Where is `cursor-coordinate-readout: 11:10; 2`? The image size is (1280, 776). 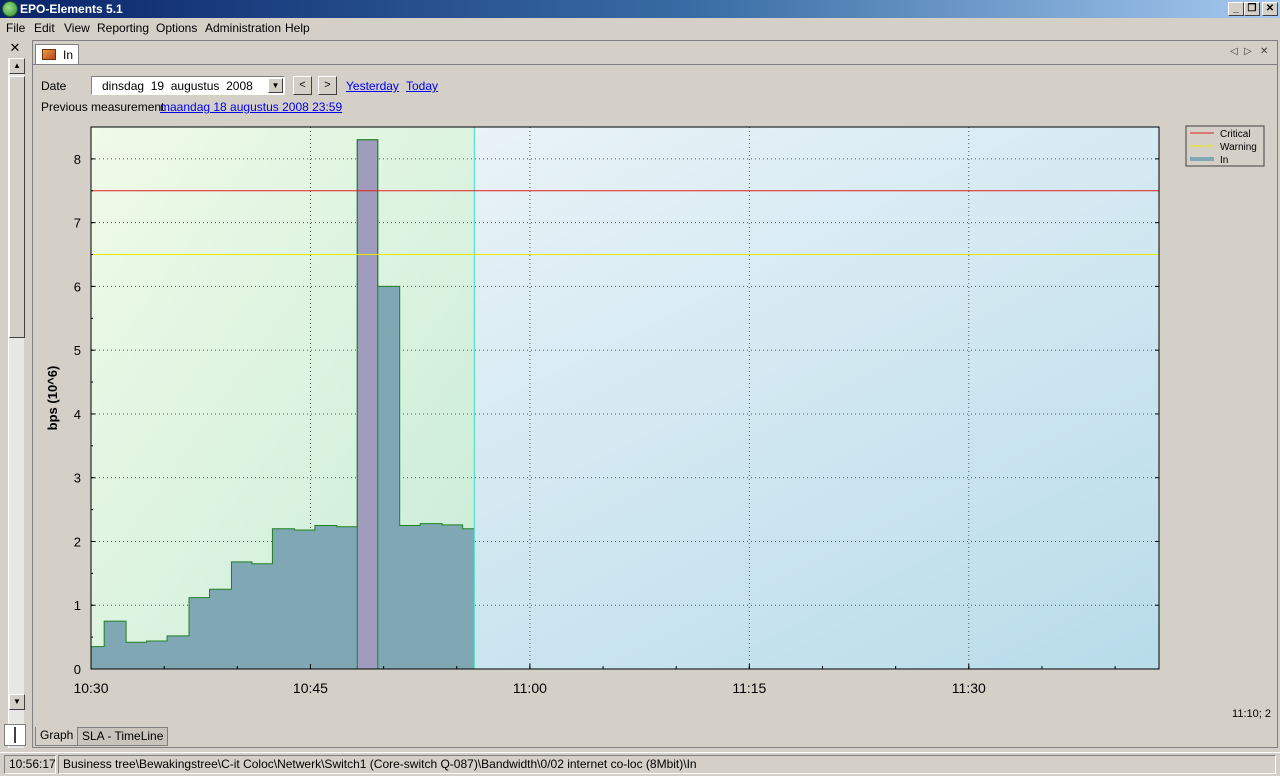
cursor-coordinate-readout: 11:10; 2 is located at coordinates (1251, 714).